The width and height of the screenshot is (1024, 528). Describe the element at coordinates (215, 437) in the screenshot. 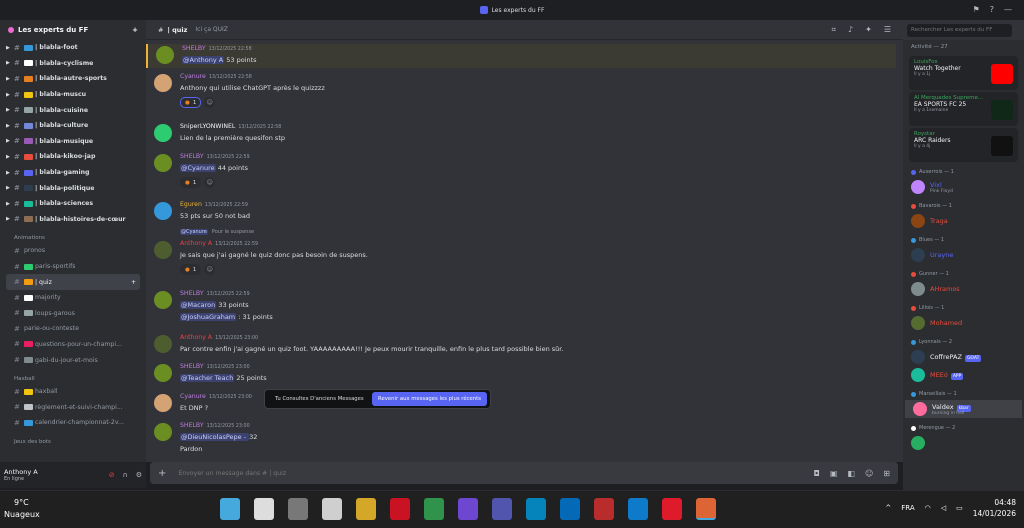

I see `user-mention: @DieuNicolasPepe -` at that location.